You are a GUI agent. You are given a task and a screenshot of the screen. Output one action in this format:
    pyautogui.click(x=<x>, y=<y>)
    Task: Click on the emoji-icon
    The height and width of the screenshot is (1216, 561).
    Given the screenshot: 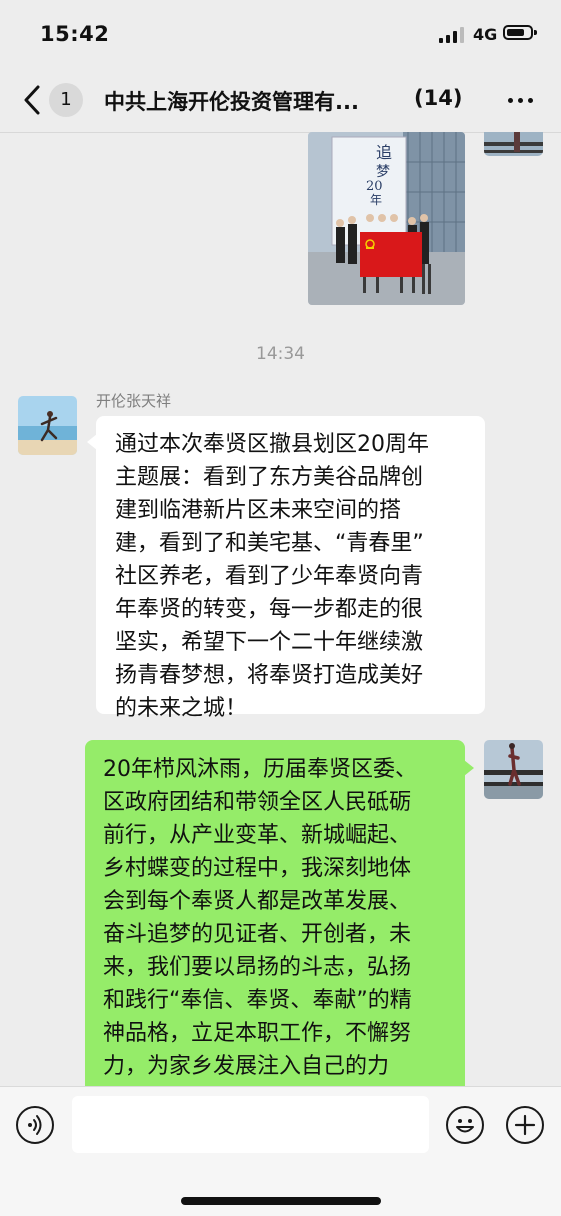 What is the action you would take?
    pyautogui.click(x=465, y=1126)
    